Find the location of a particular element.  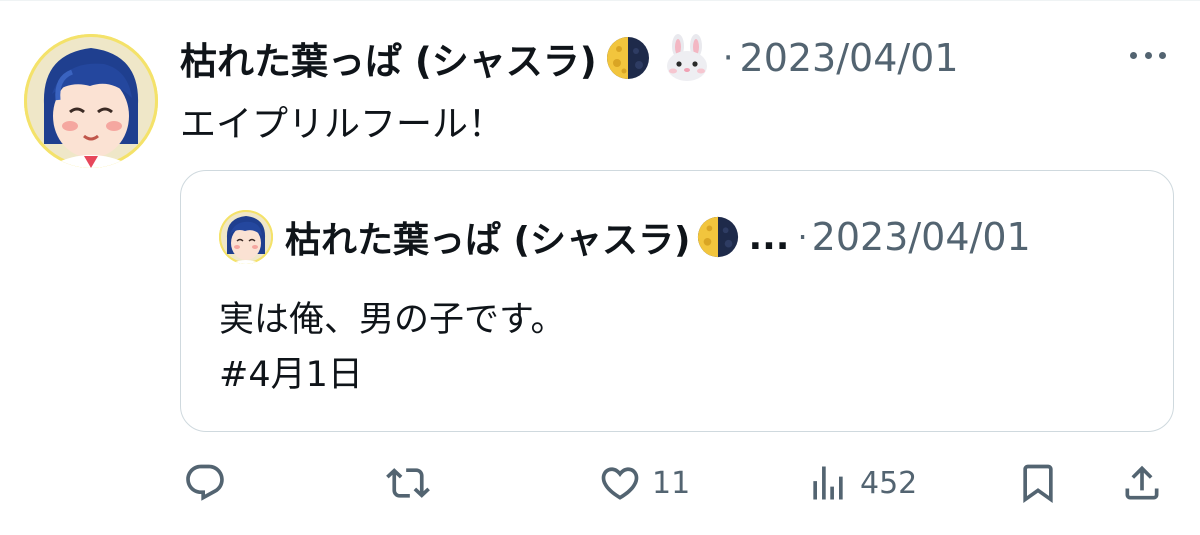

retweet-icon is located at coordinates (408, 483).